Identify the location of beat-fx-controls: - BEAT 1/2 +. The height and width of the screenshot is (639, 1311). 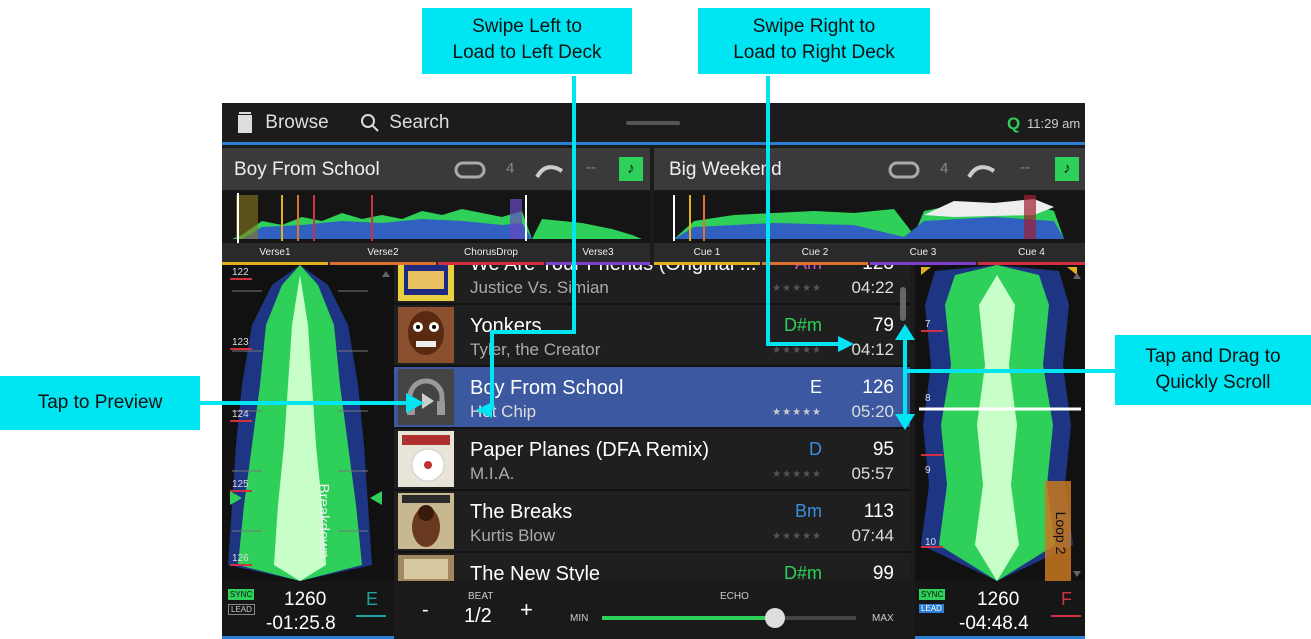
(478, 610).